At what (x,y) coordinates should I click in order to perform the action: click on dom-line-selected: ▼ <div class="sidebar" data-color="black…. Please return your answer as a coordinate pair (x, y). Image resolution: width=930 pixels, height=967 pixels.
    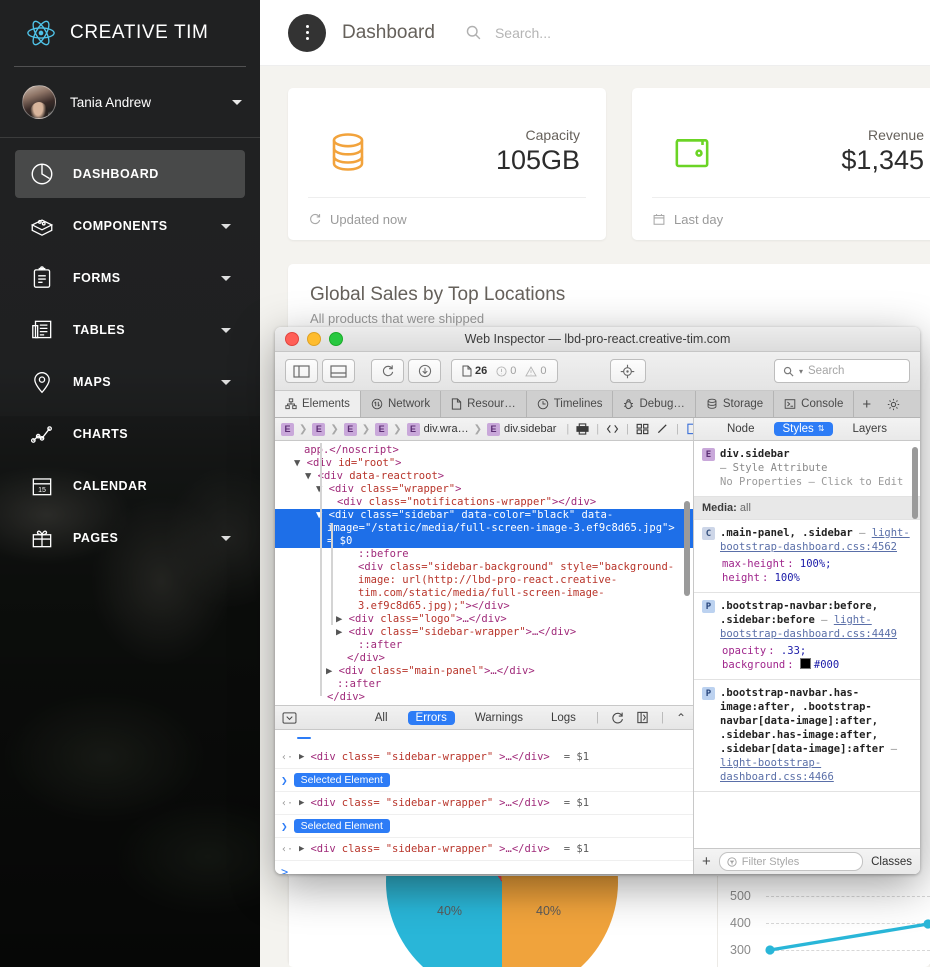
    Looking at the image, I should click on (484, 528).